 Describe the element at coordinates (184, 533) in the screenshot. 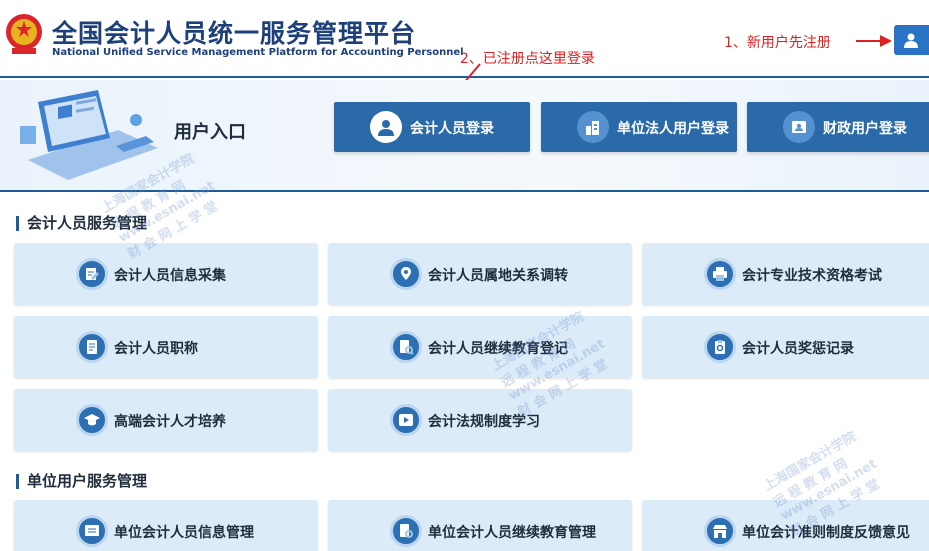

I see `service-card-label: 单位会计人员信息管理` at that location.